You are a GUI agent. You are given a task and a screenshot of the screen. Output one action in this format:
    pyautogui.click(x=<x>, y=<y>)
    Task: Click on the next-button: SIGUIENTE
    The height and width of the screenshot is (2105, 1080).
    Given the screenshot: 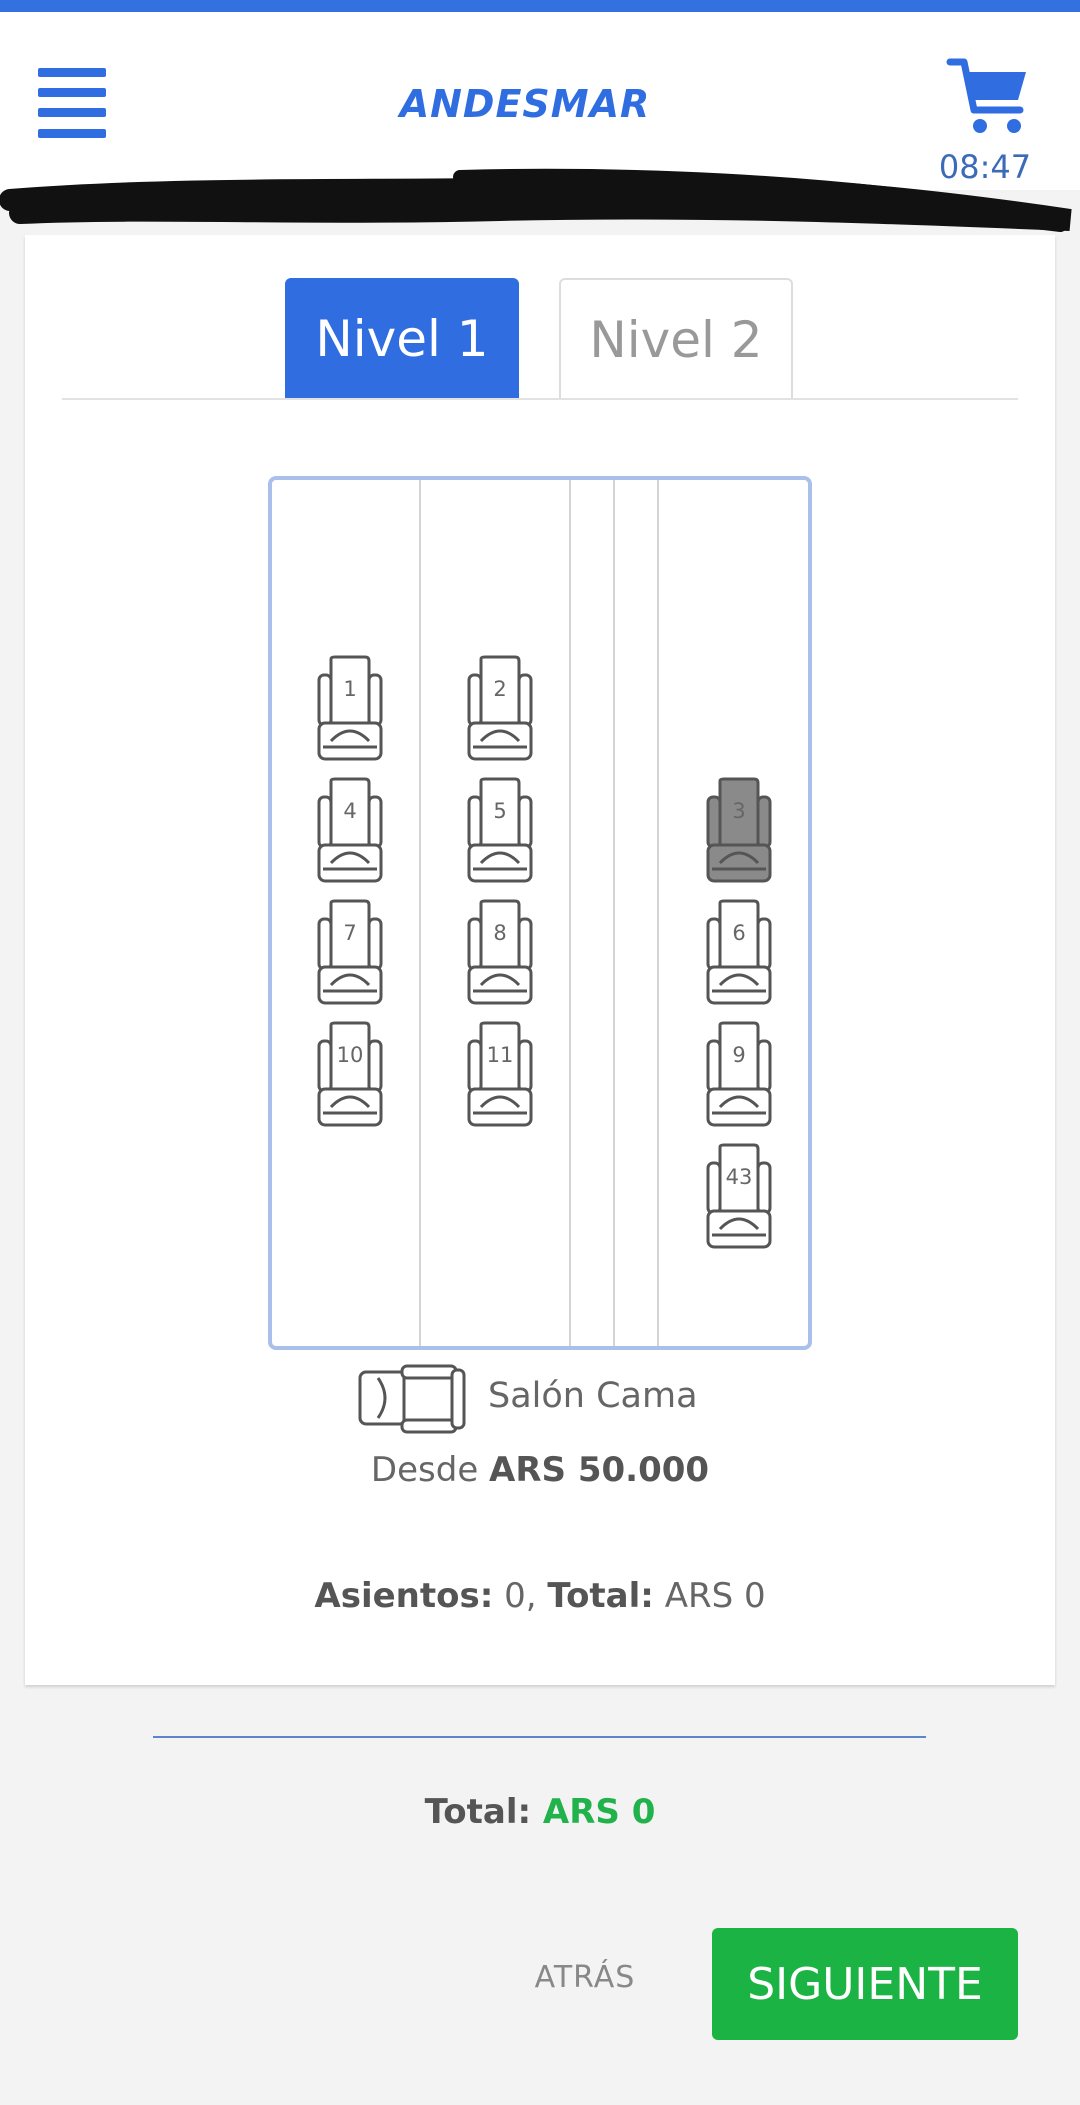 What is the action you would take?
    pyautogui.click(x=865, y=1984)
    